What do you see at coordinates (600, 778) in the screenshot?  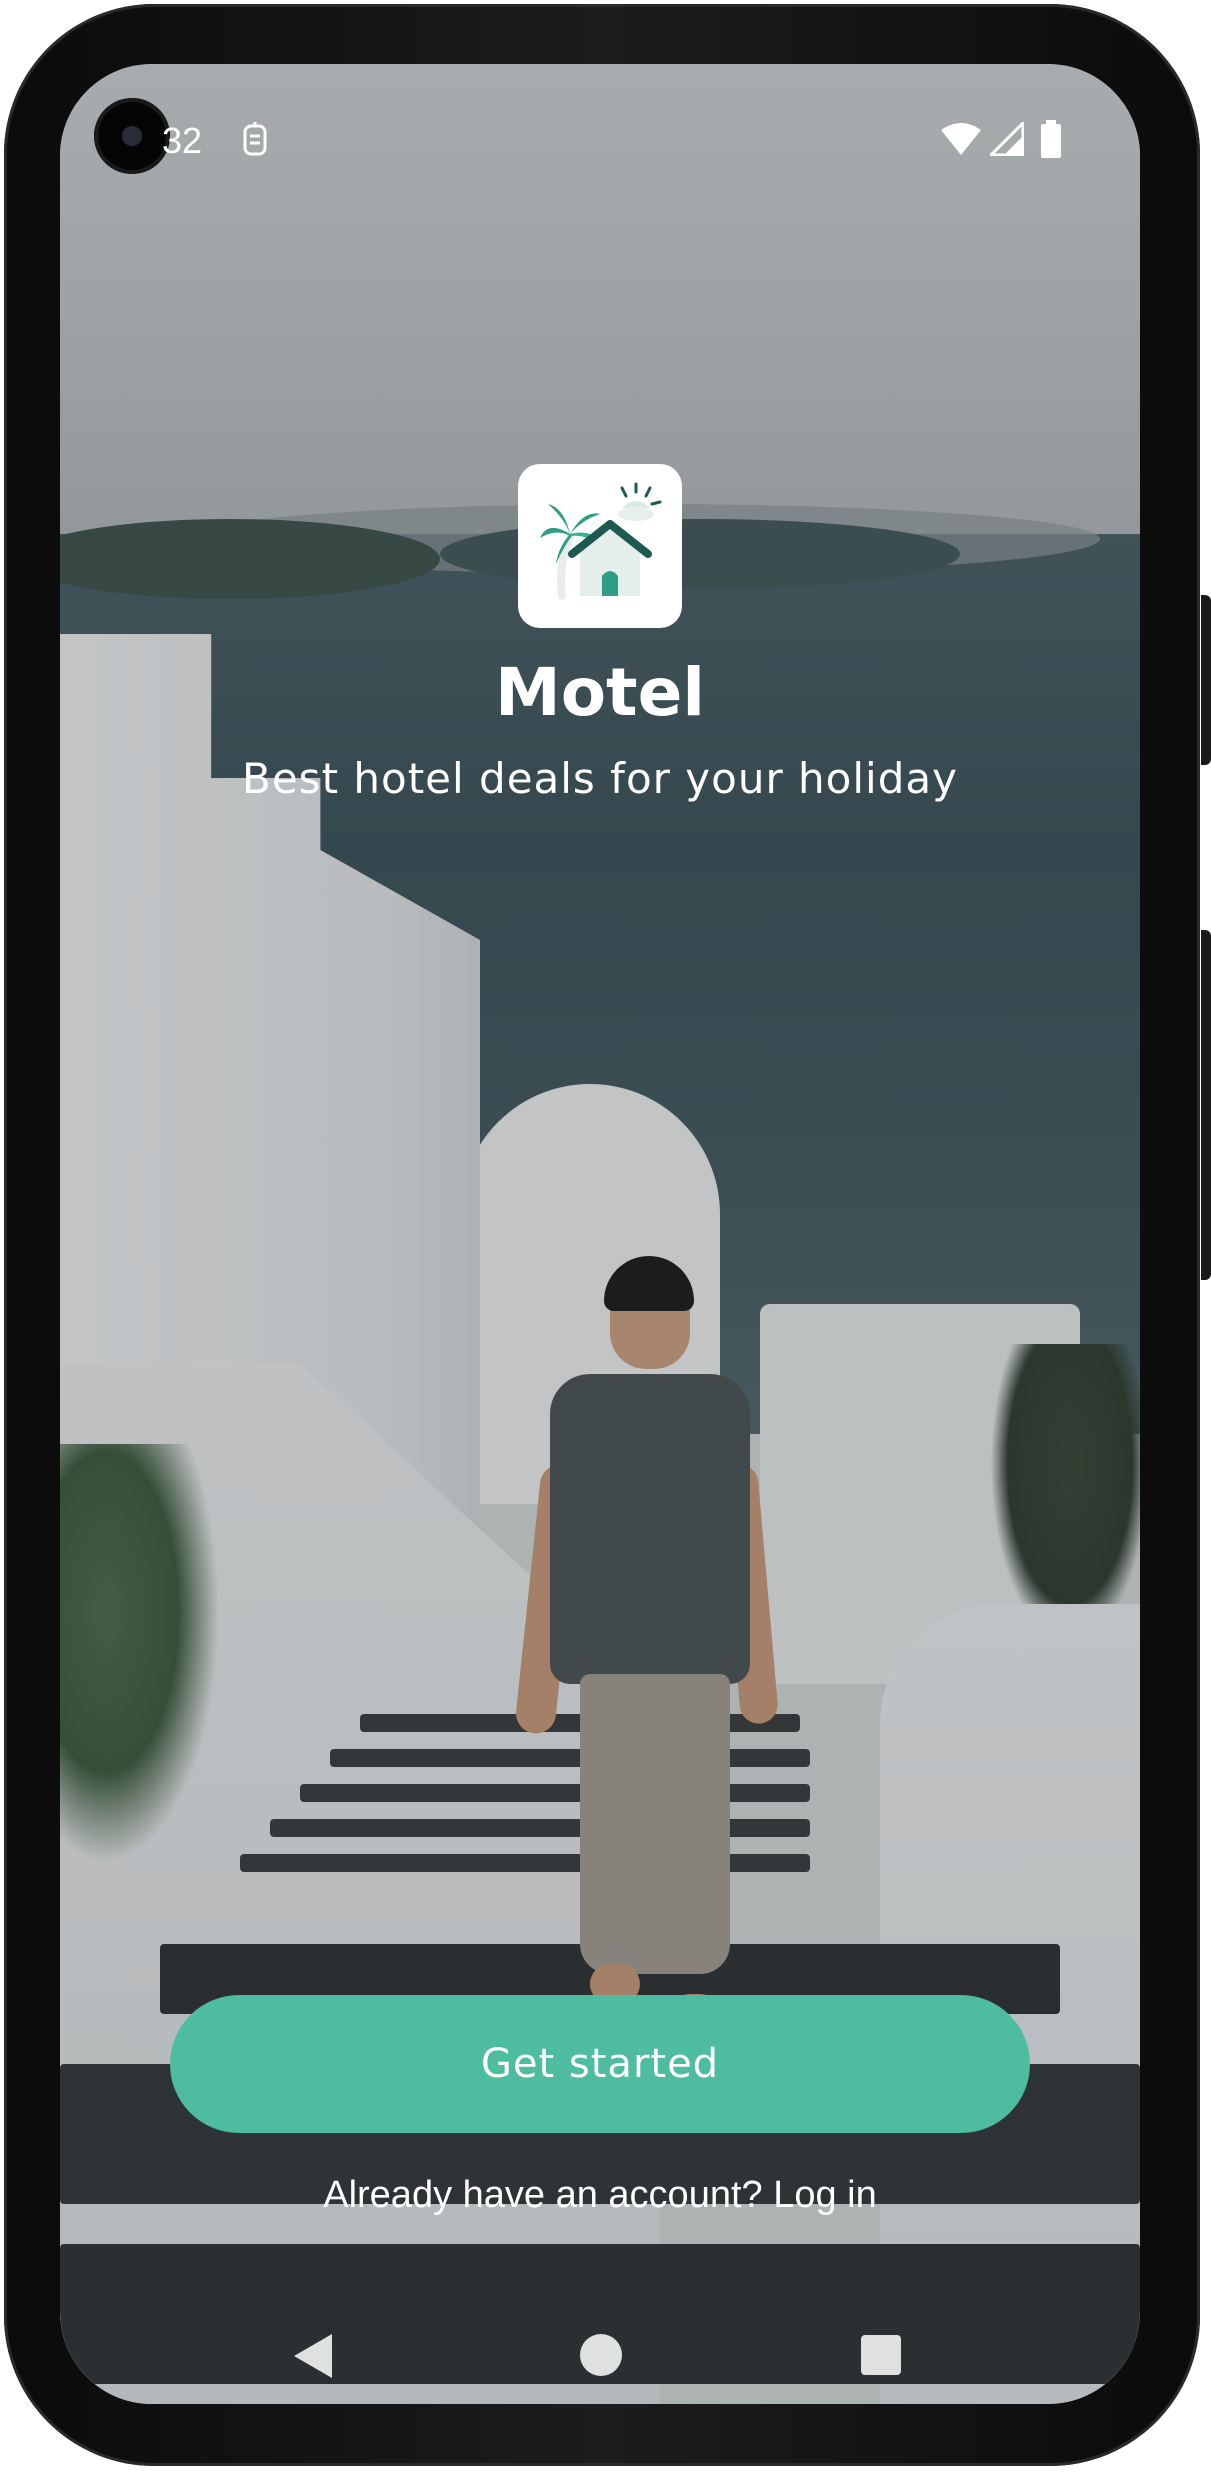 I see `app-tagline: Best hotel deals for your holiday` at bounding box center [600, 778].